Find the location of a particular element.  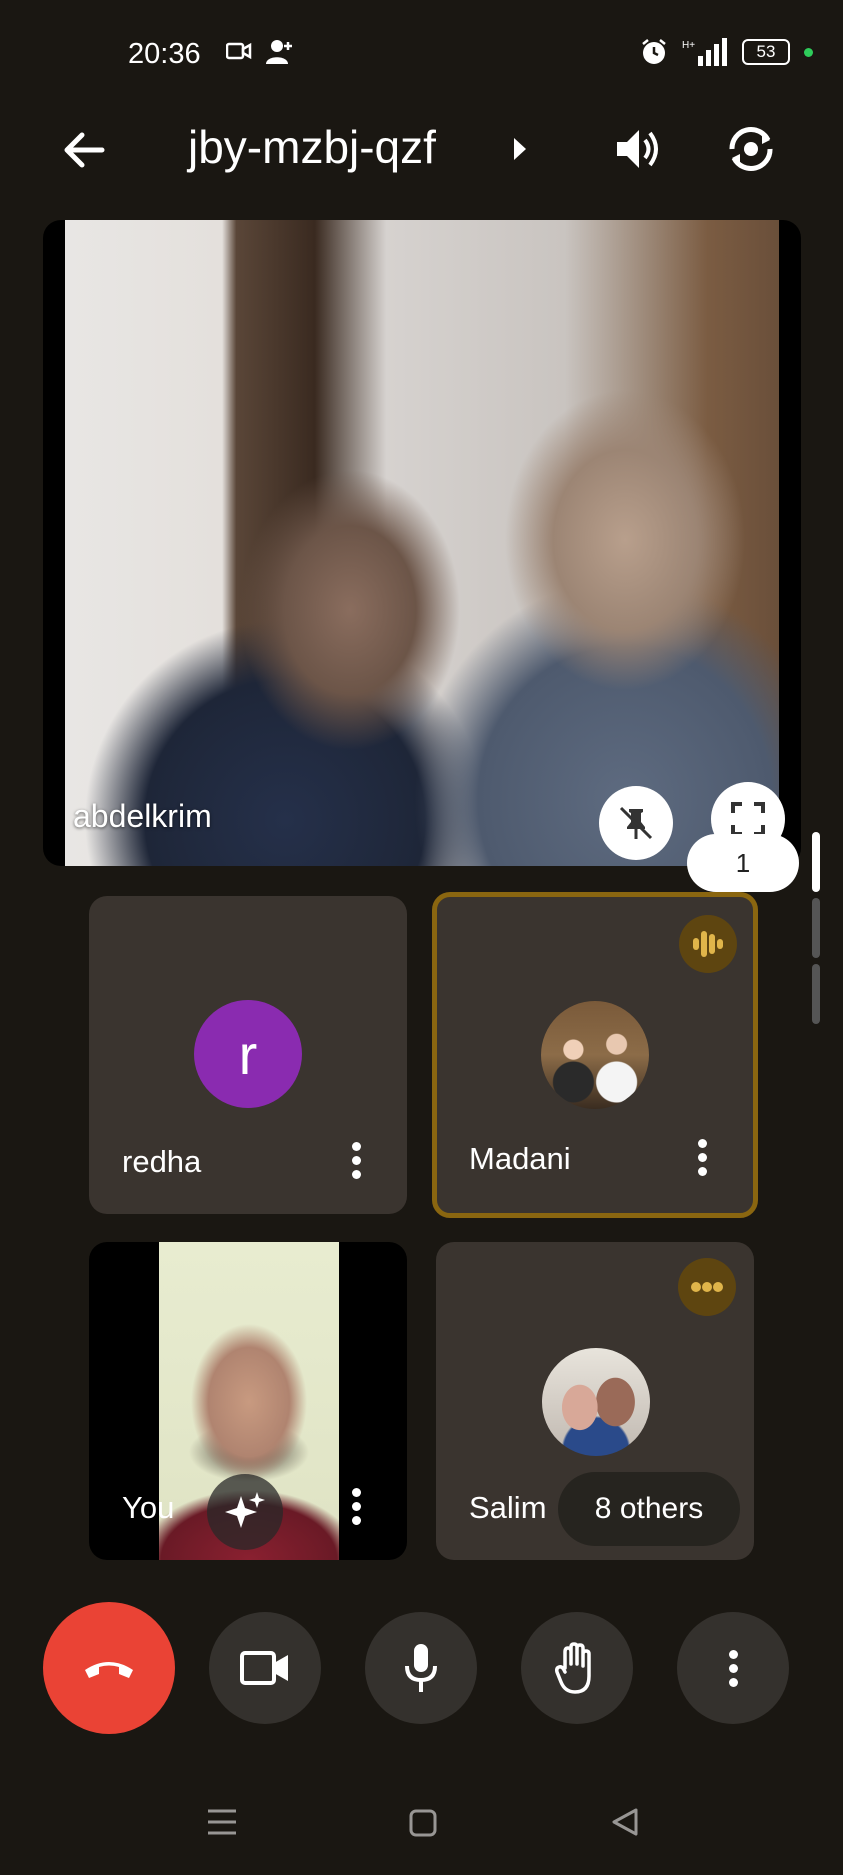

end-call-icon is located at coordinates (109, 1670).